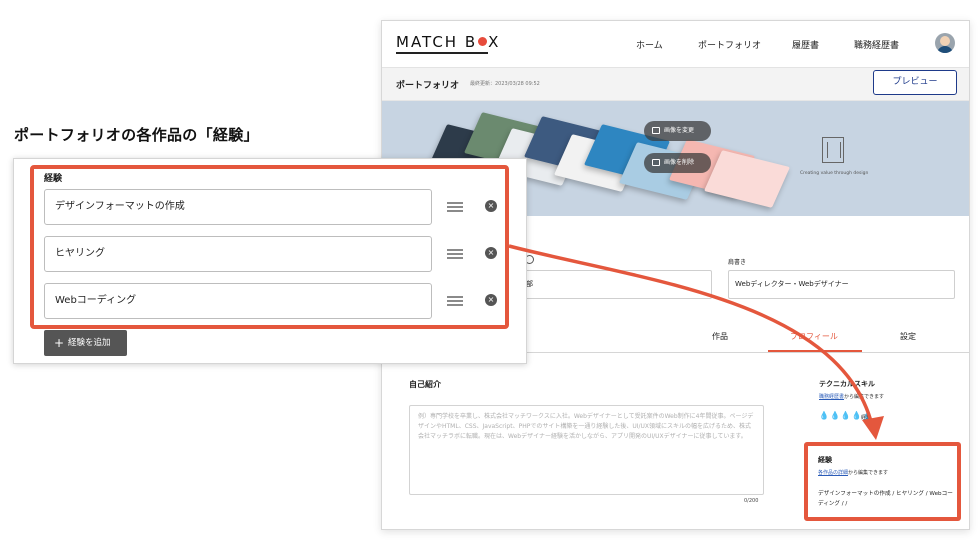  What do you see at coordinates (612, 284) in the screenshot?
I see `name-field: 一部` at bounding box center [612, 284].